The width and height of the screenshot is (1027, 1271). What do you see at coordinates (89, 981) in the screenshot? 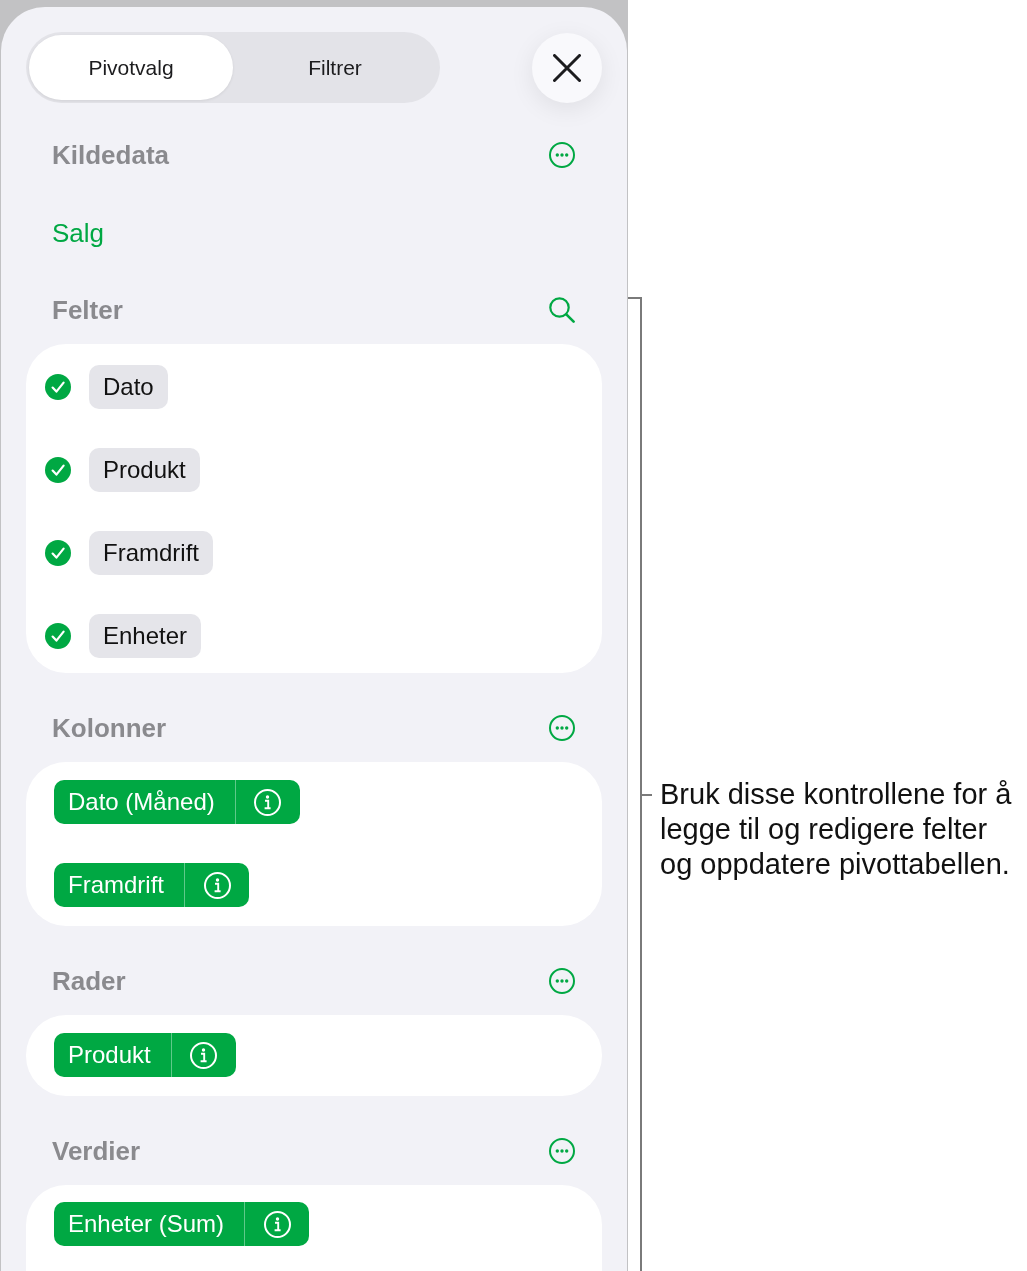
I see `section-header: Rader` at bounding box center [89, 981].